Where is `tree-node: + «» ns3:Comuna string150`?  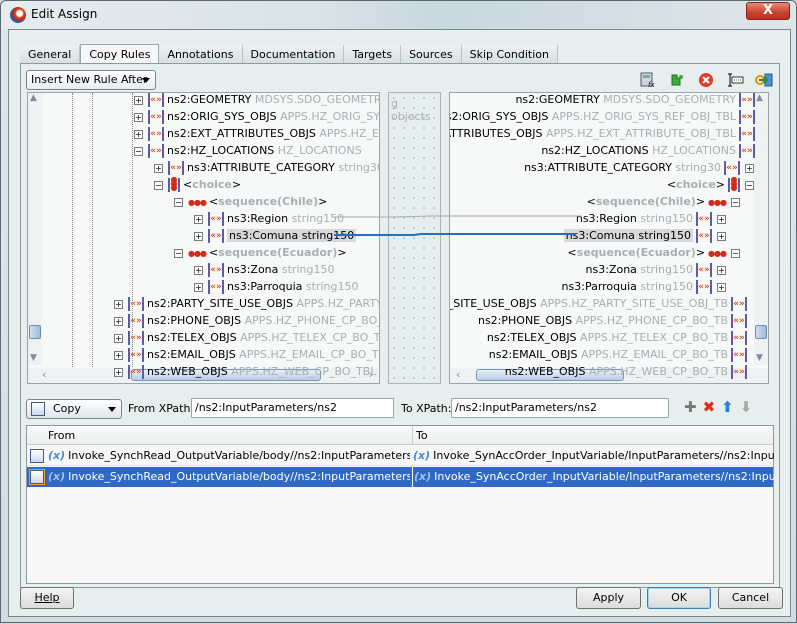 tree-node: + «» ns3:Comuna string150 is located at coordinates (274, 235).